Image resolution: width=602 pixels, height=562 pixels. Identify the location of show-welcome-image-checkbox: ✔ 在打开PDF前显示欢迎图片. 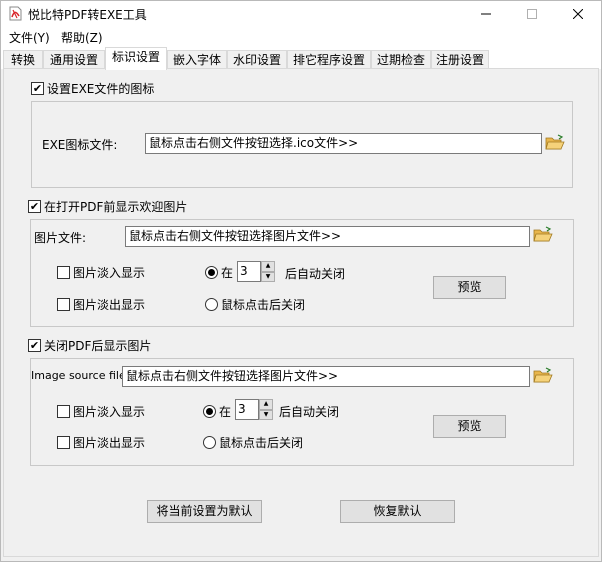
(107, 206).